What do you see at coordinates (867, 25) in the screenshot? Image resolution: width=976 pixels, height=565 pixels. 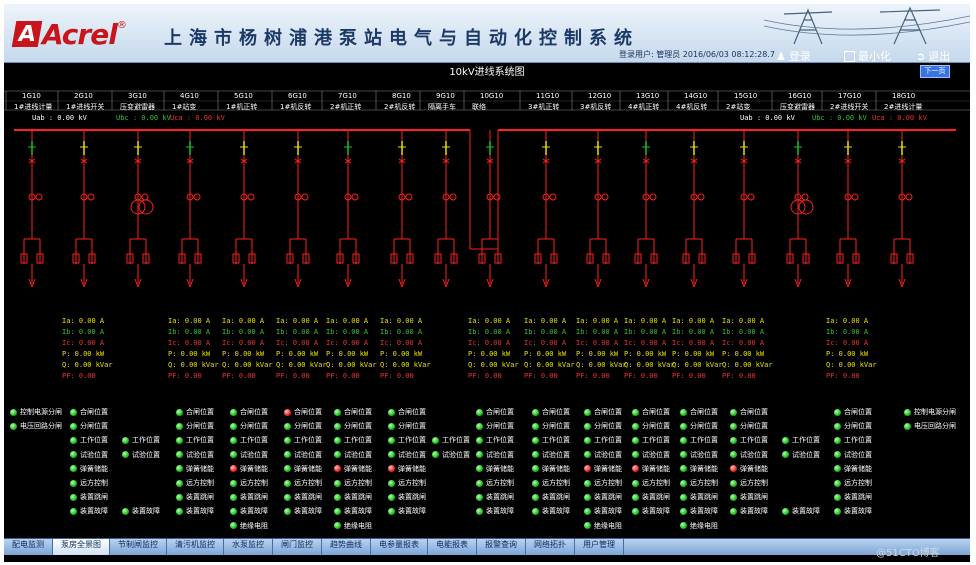 I see `power-tower-icon` at bounding box center [867, 25].